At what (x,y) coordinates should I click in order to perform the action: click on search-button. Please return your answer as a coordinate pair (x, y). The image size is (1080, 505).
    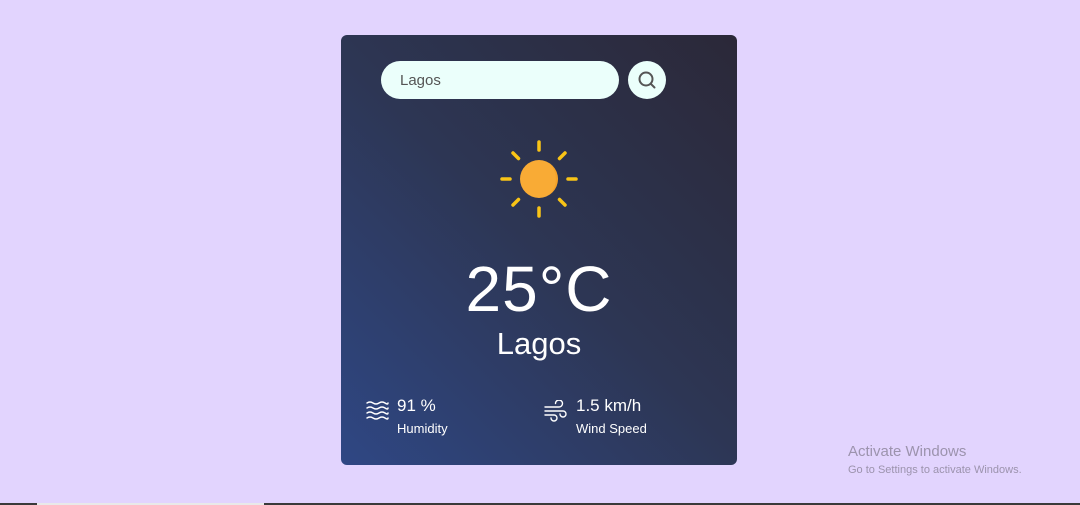
    Looking at the image, I should click on (647, 80).